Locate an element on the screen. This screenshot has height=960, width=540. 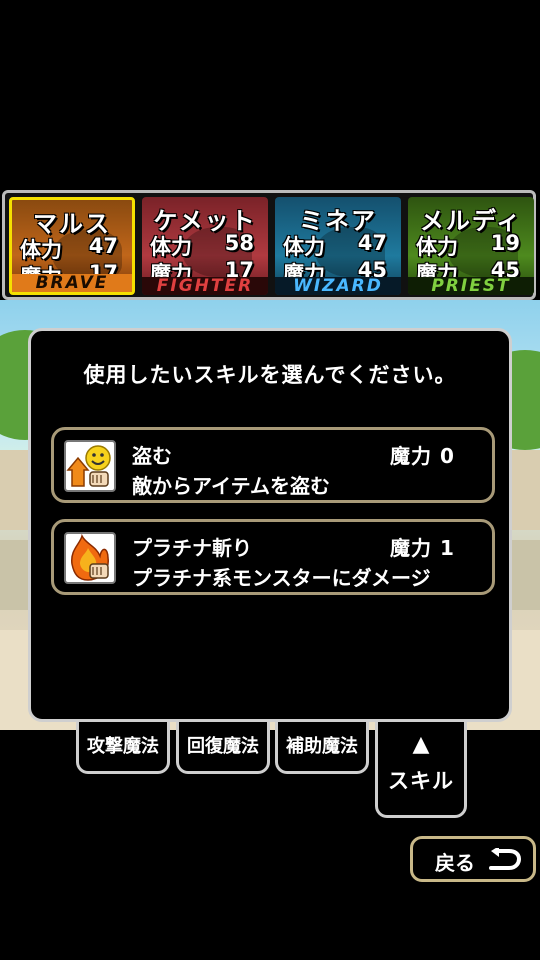
skill-cost: 魔力 0 is located at coordinates (422, 456).